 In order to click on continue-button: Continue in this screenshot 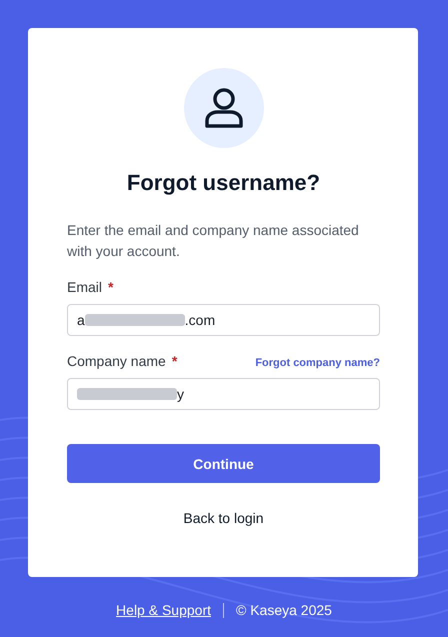, I will do `click(223, 463)`.